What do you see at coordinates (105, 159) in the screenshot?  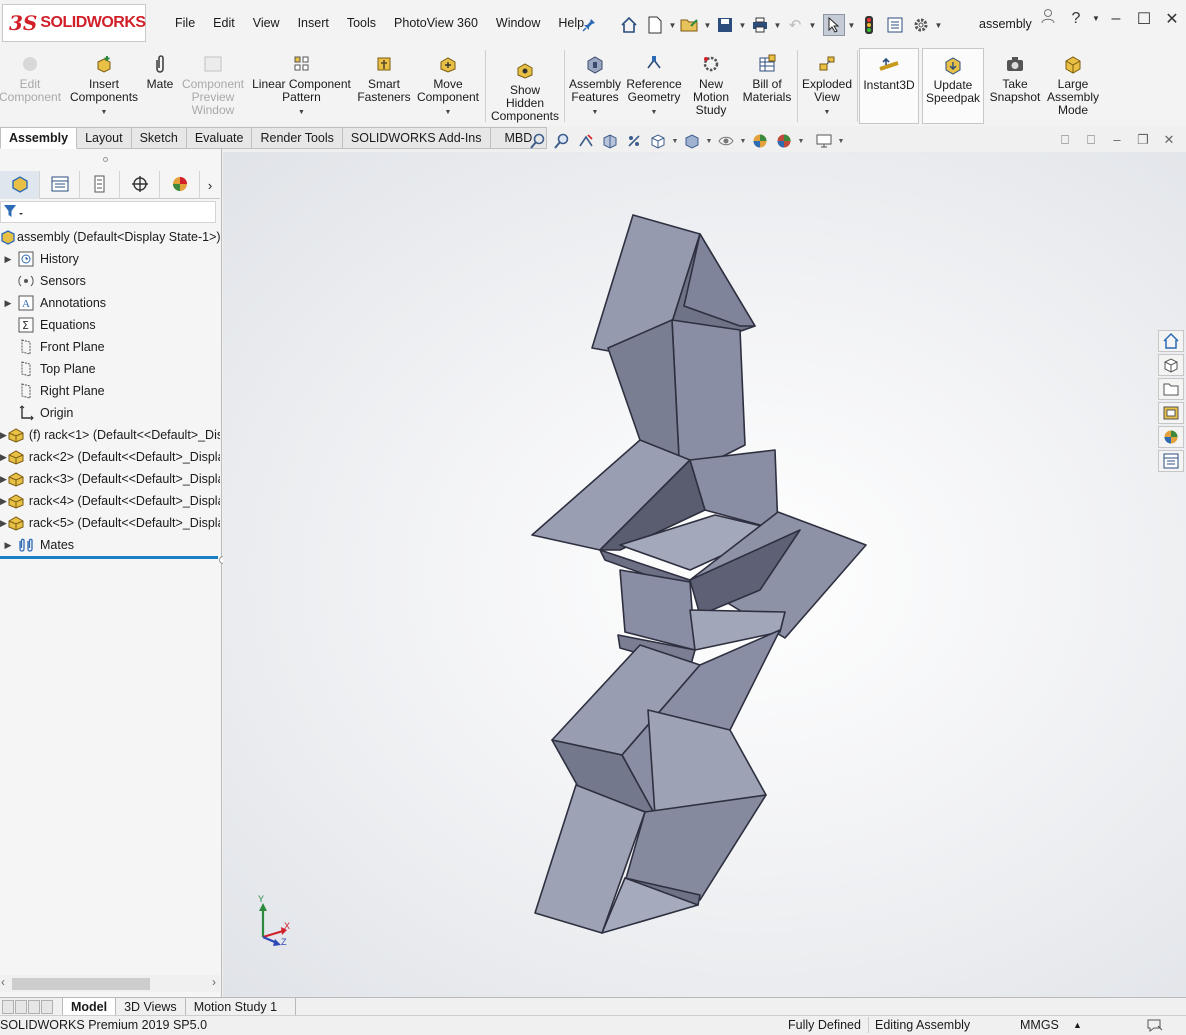 I see `pane-splitter-handle` at bounding box center [105, 159].